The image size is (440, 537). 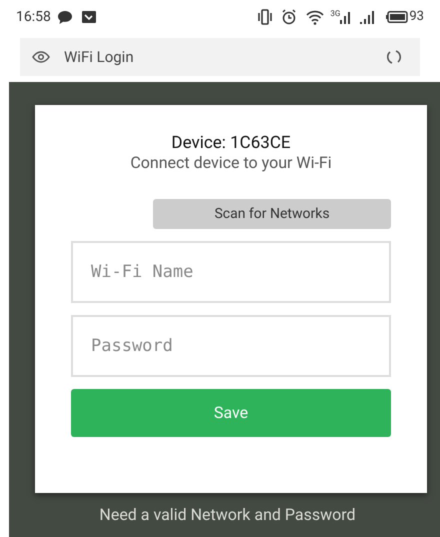 What do you see at coordinates (315, 17) in the screenshot?
I see `wifi-icon` at bounding box center [315, 17].